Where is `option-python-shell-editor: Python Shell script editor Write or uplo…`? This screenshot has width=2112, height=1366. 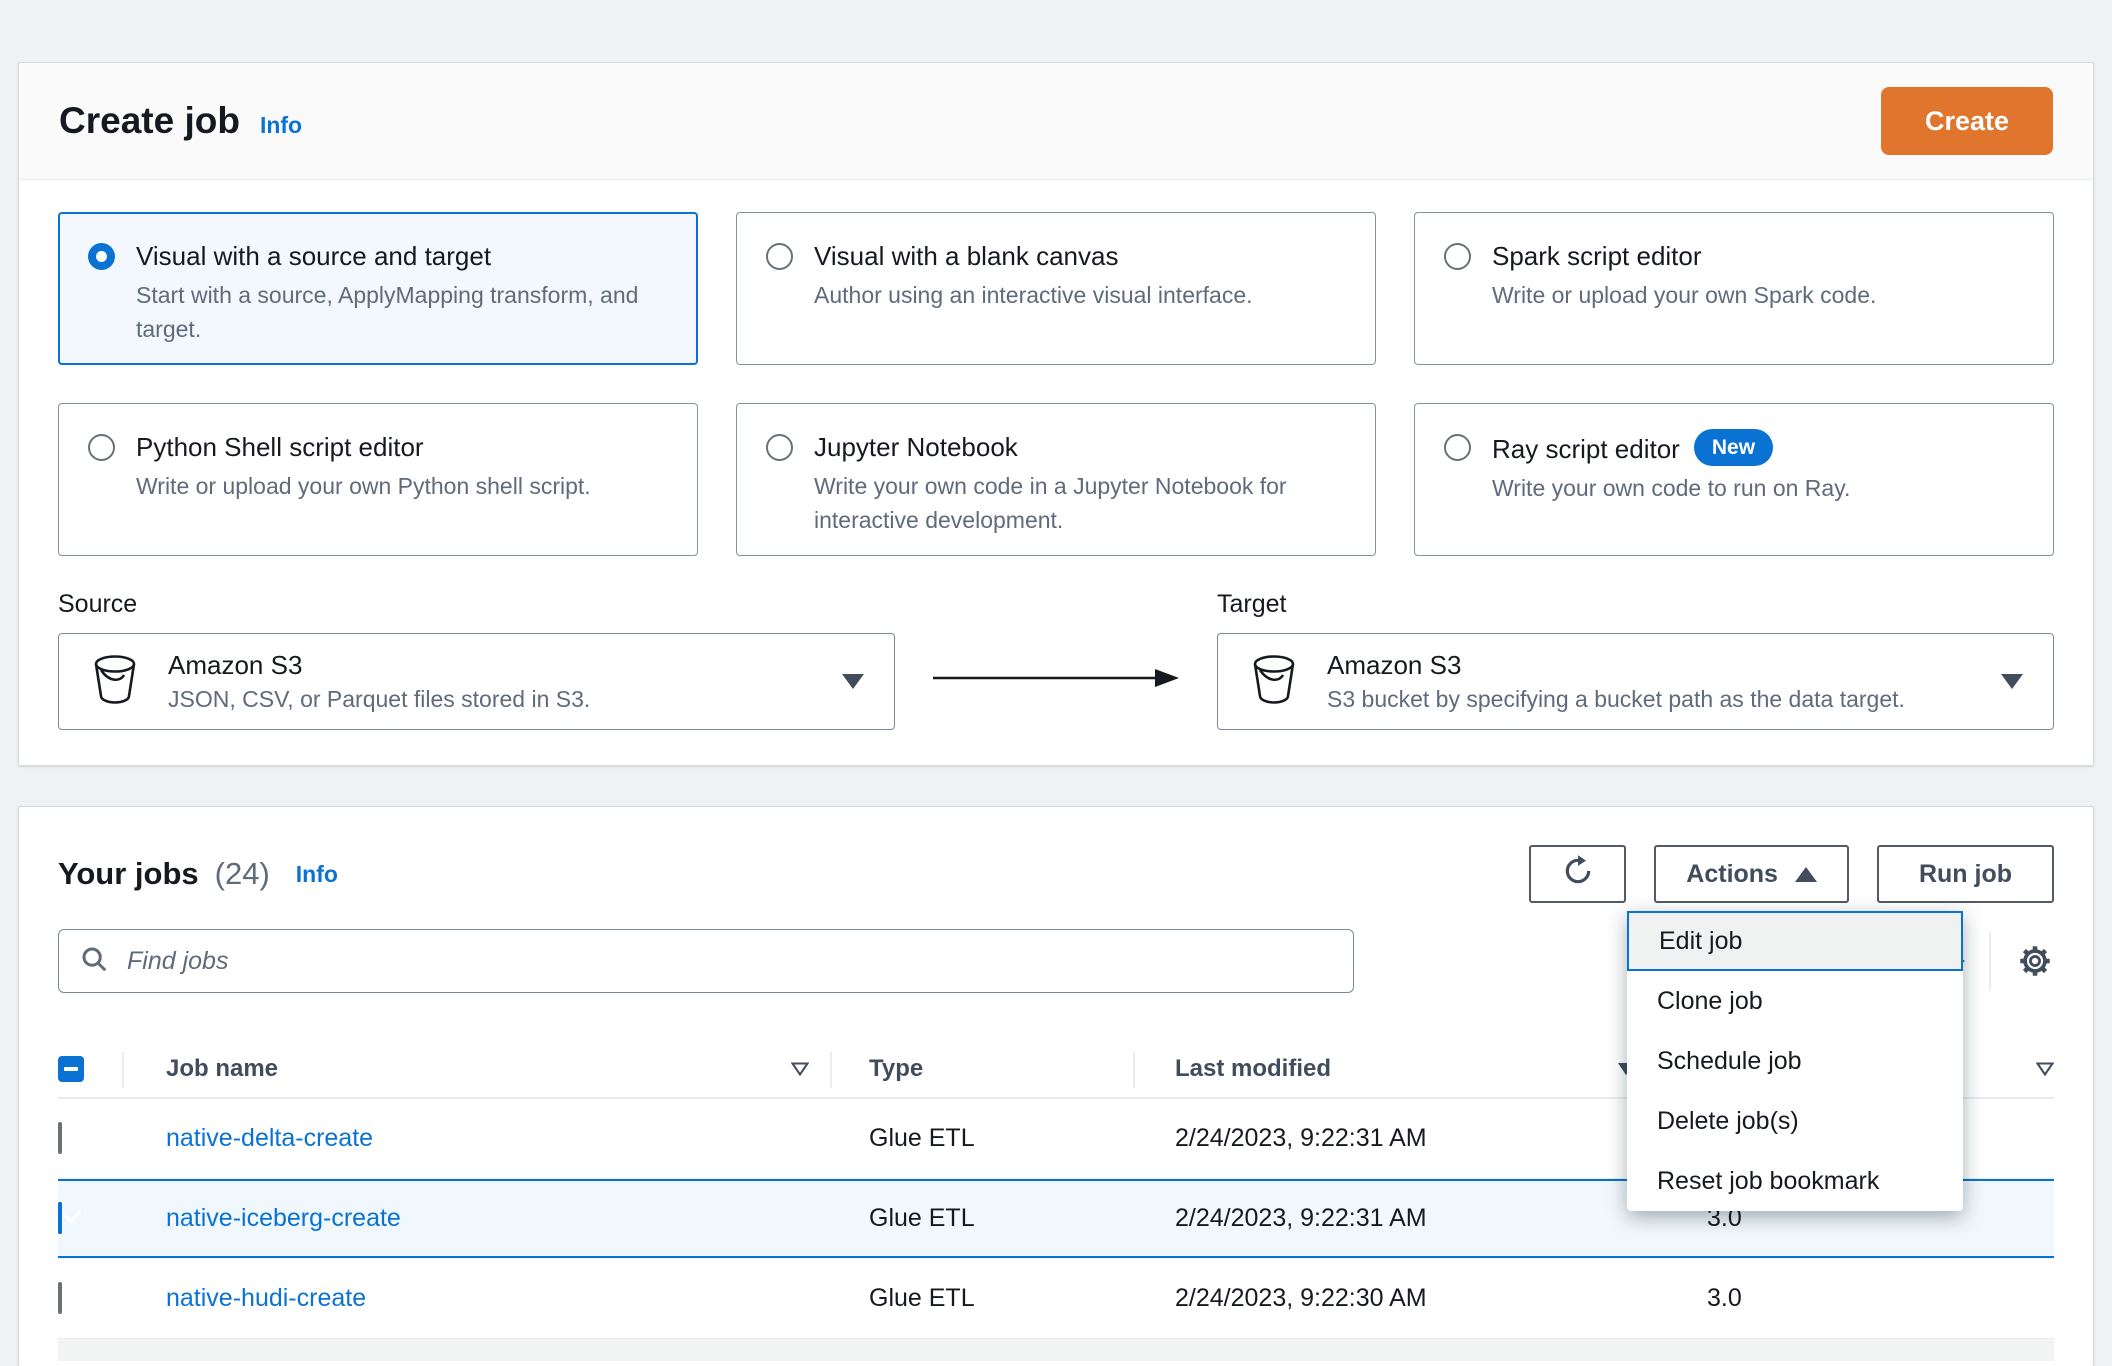 option-python-shell-editor: Python Shell script editor Write or uplo… is located at coordinates (378, 479).